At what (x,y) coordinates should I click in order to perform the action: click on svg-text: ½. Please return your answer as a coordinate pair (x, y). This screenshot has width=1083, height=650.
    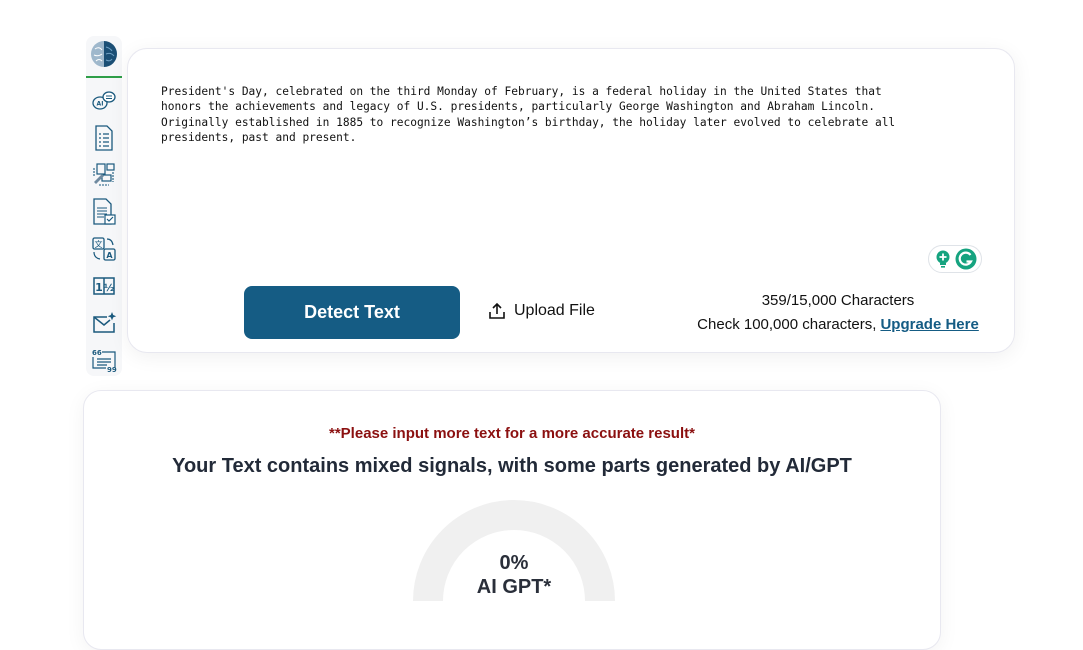
    Looking at the image, I should click on (109, 288).